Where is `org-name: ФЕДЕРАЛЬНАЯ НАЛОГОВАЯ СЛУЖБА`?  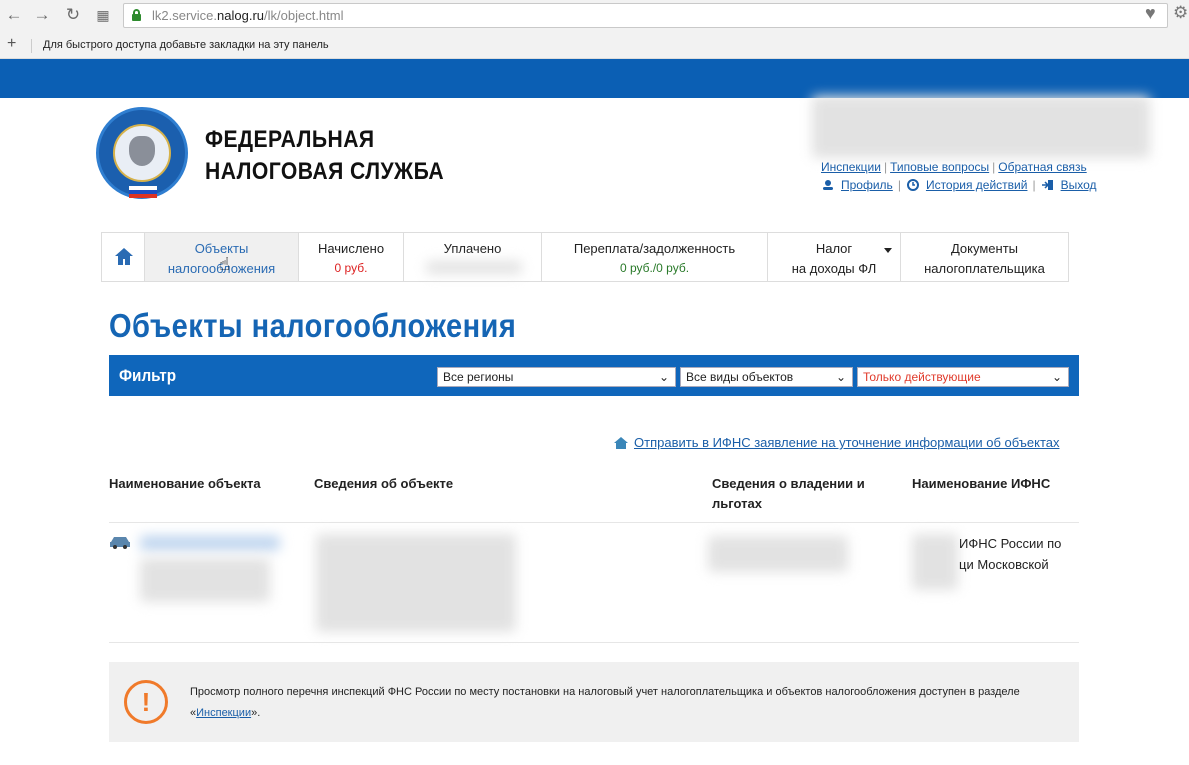
org-name: ФЕДЕРАЛЬНАЯ НАЛОГОВАЯ СЛУЖБА is located at coordinates (325, 155).